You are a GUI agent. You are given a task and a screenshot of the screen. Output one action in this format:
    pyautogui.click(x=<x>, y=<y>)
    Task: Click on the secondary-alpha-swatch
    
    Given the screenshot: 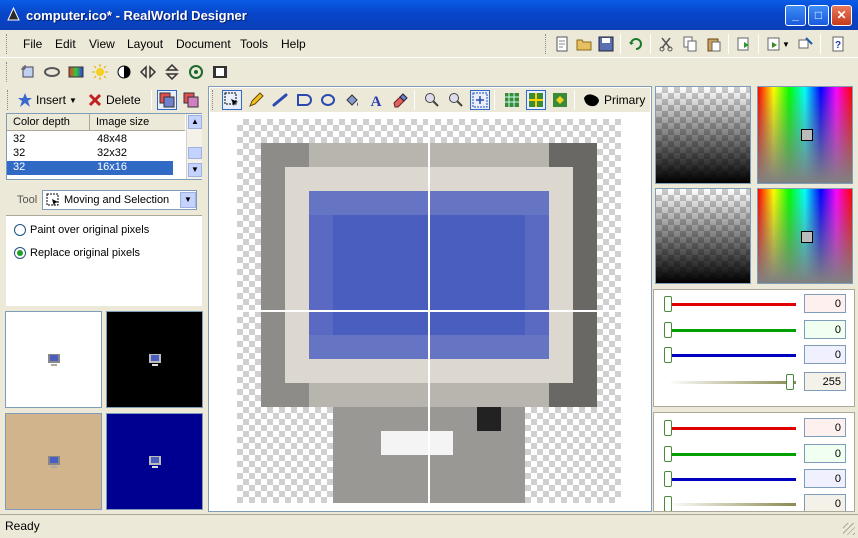 What is the action you would take?
    pyautogui.click(x=703, y=236)
    